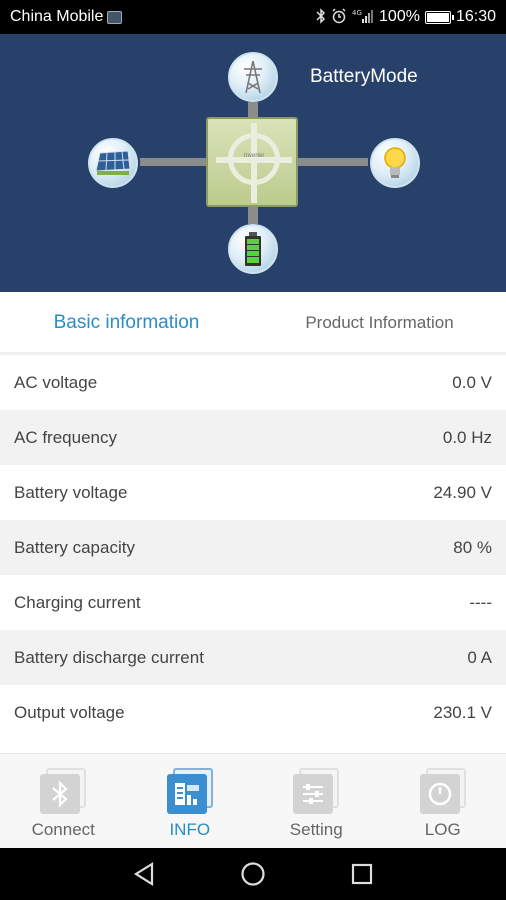 The image size is (506, 900). What do you see at coordinates (126, 323) in the screenshot?
I see `tab-basic-information: Basic information` at bounding box center [126, 323].